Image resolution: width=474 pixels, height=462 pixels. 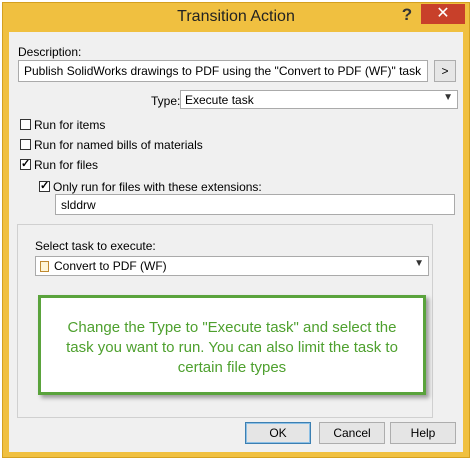 What do you see at coordinates (118, 144) in the screenshot?
I see `run-for-boms-label: Run for named bills of materials` at bounding box center [118, 144].